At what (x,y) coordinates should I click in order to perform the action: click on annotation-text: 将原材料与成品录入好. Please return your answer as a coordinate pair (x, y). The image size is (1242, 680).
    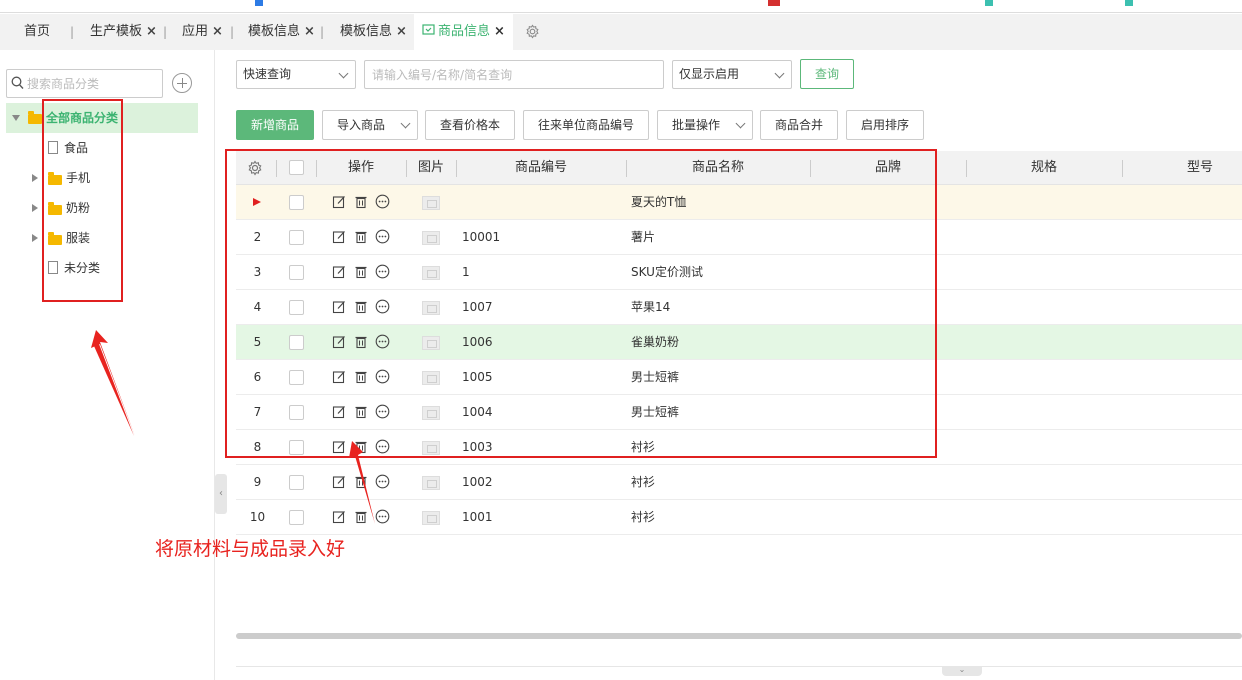
    Looking at the image, I should click on (250, 549).